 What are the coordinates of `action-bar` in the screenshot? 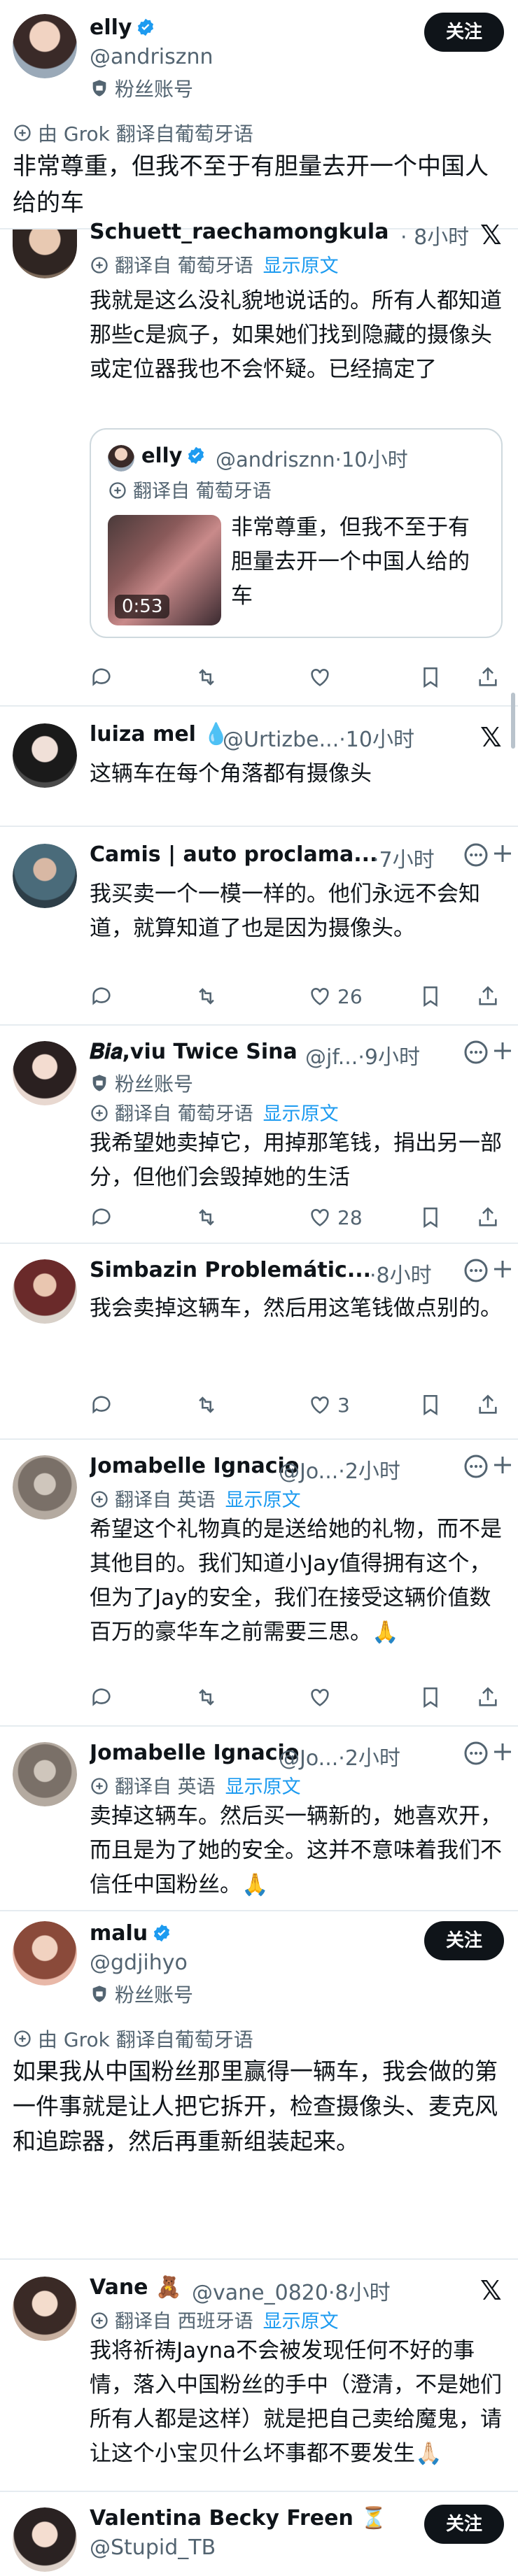 It's located at (296, 677).